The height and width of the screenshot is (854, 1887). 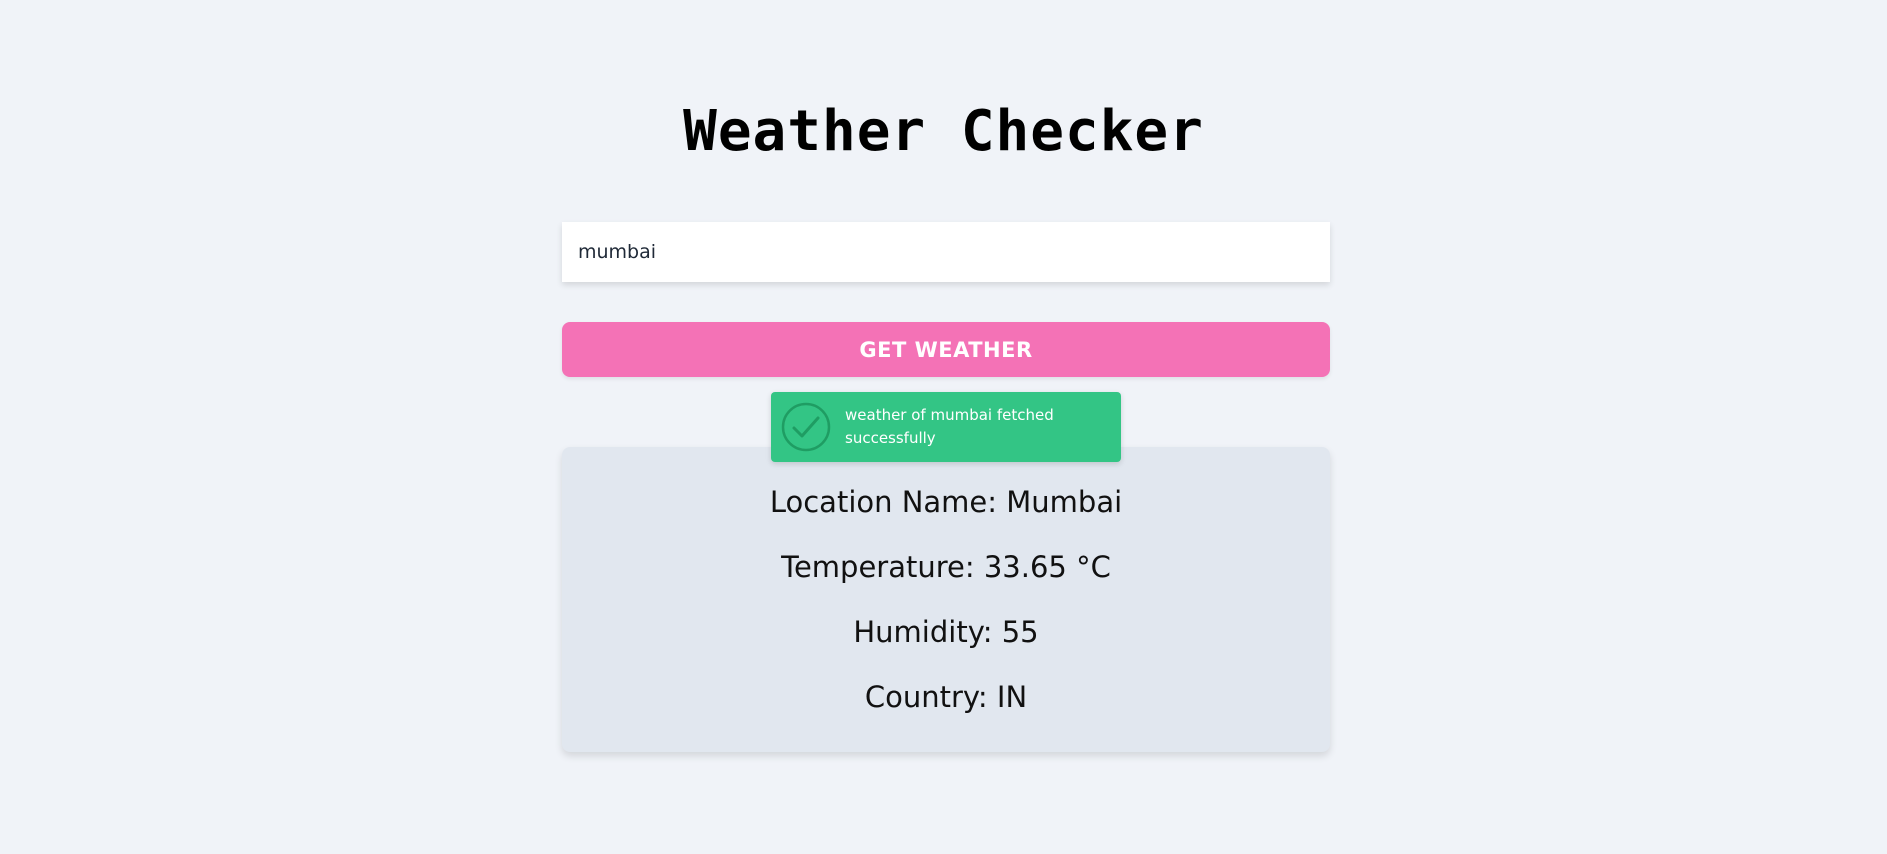 I want to click on city-input, so click(x=946, y=252).